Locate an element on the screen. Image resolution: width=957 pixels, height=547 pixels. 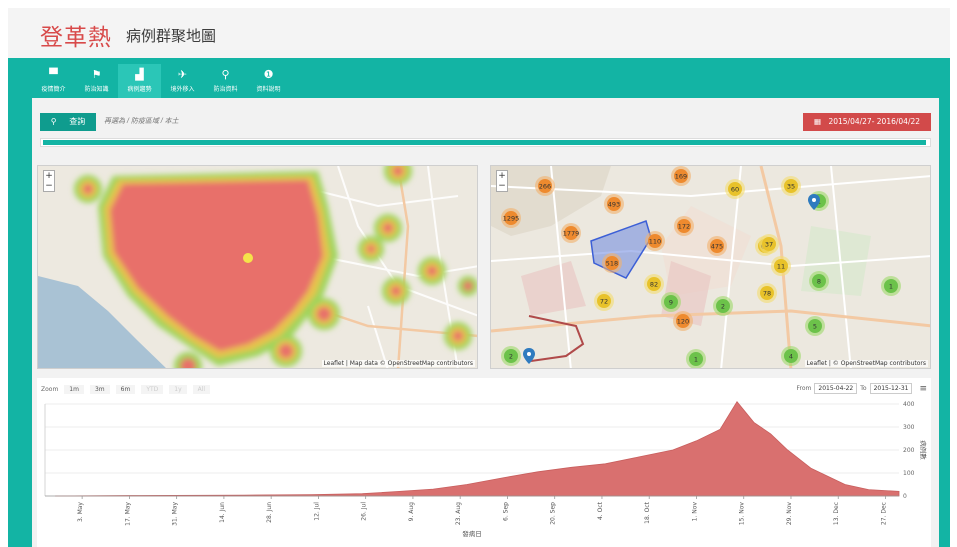
nav-item-imported: ✈ 境外移入 is located at coordinates (182, 81).